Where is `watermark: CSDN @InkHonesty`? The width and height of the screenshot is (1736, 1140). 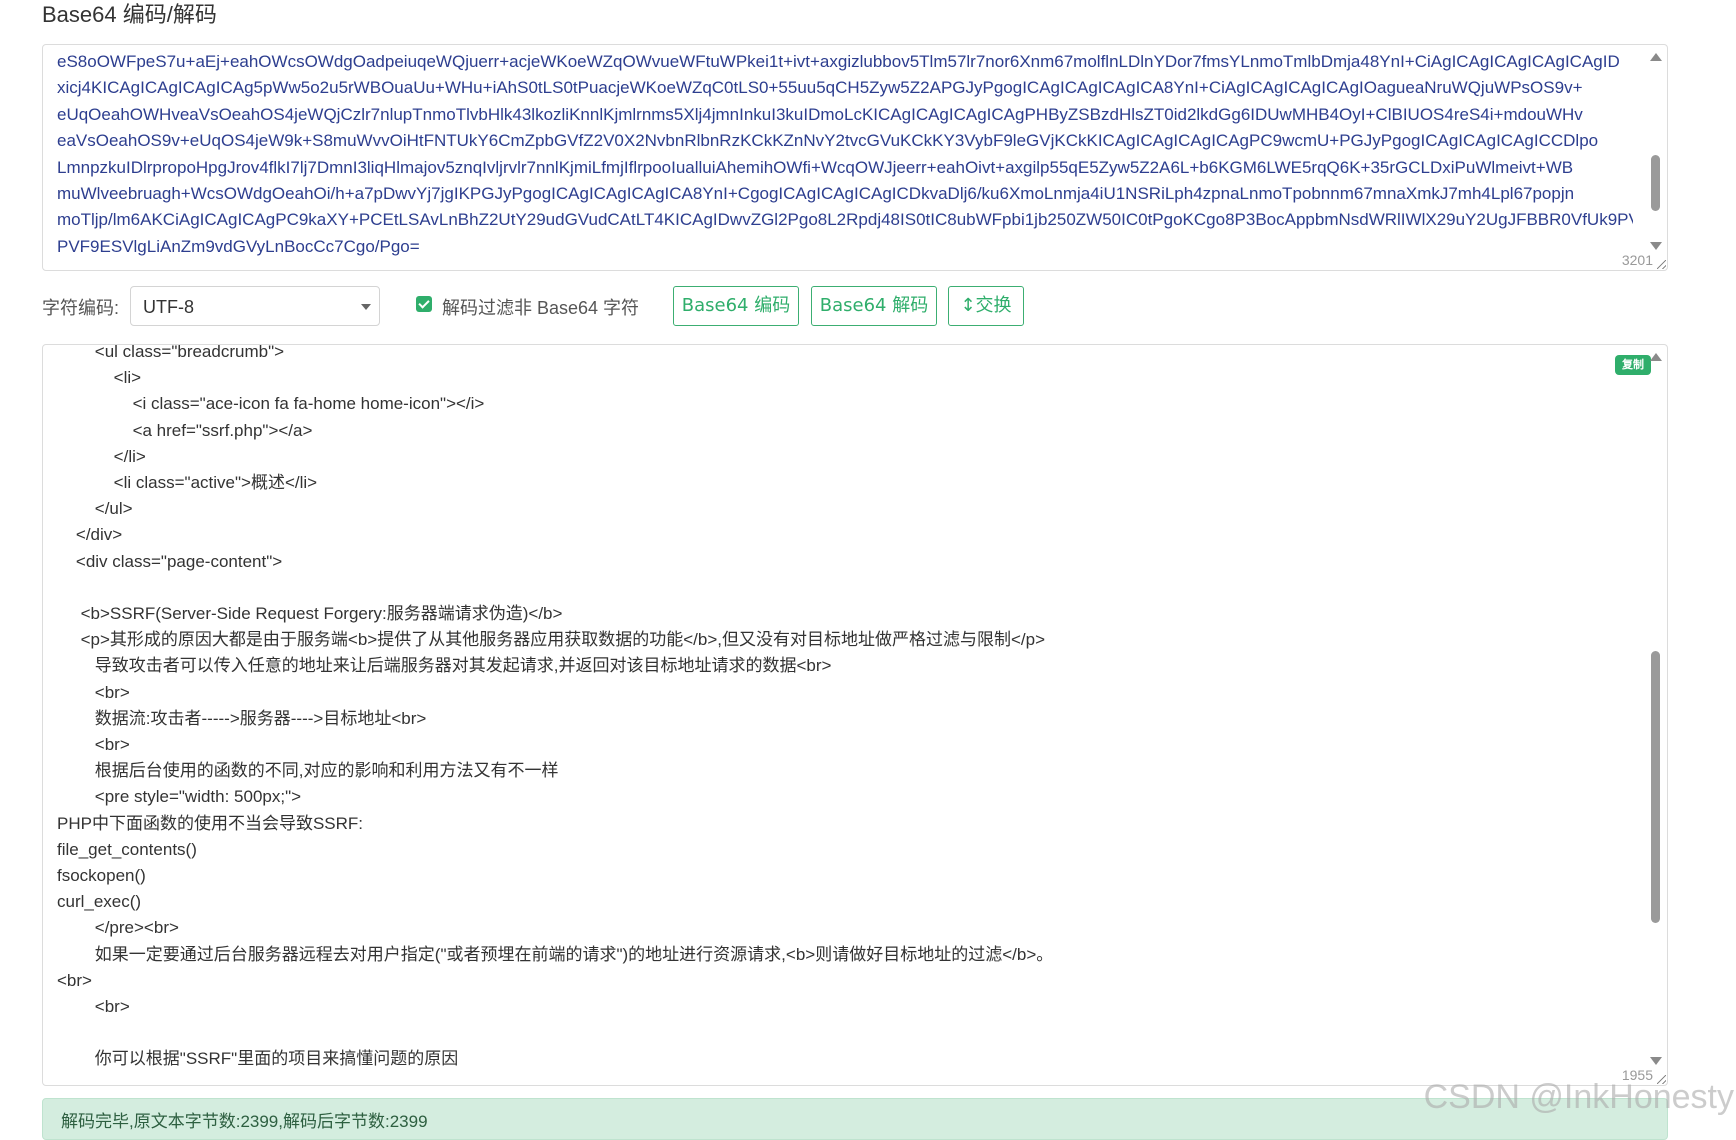
watermark: CSDN @InkHonesty is located at coordinates (1578, 1097).